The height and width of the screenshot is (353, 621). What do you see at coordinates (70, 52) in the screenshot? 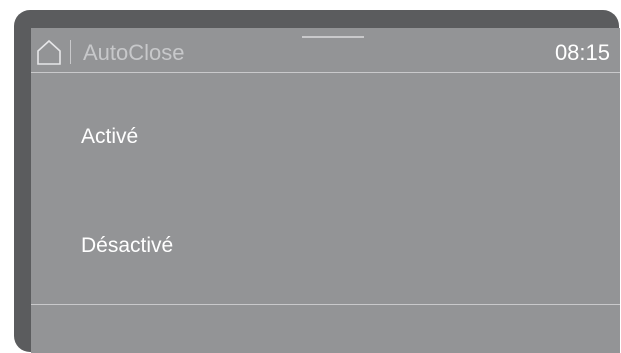
I see `header-separator` at bounding box center [70, 52].